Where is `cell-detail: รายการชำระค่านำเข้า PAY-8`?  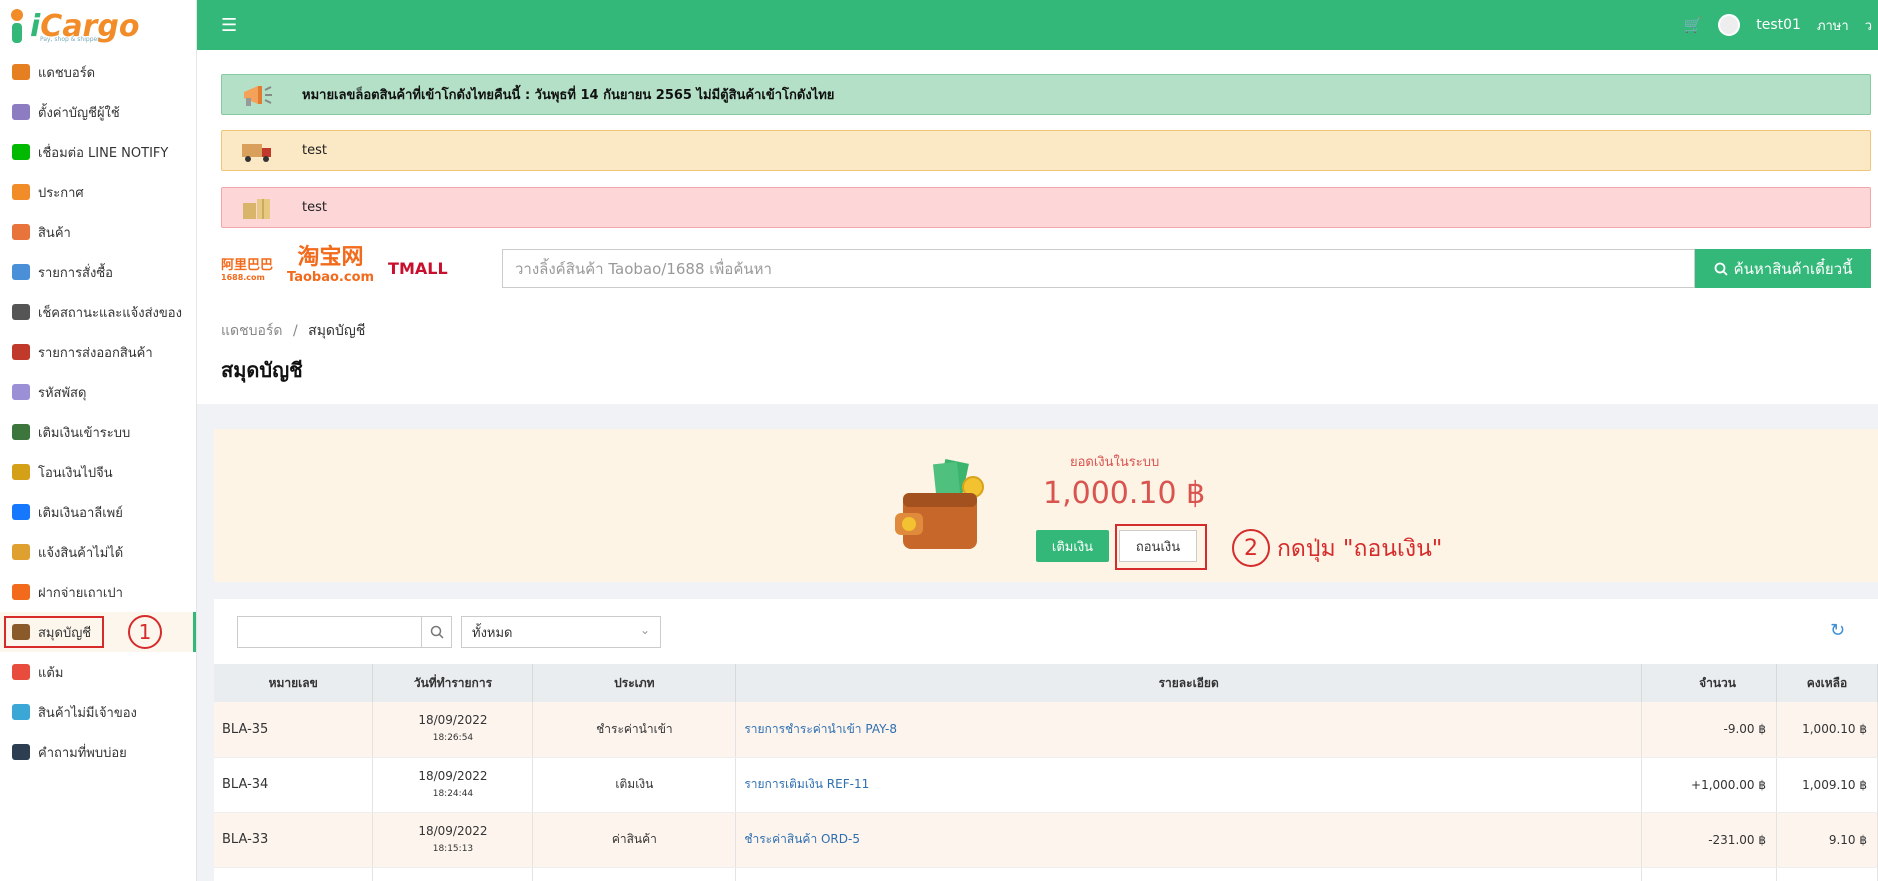
cell-detail: รายการชำระค่านำเข้า PAY-8 is located at coordinates (1189, 730).